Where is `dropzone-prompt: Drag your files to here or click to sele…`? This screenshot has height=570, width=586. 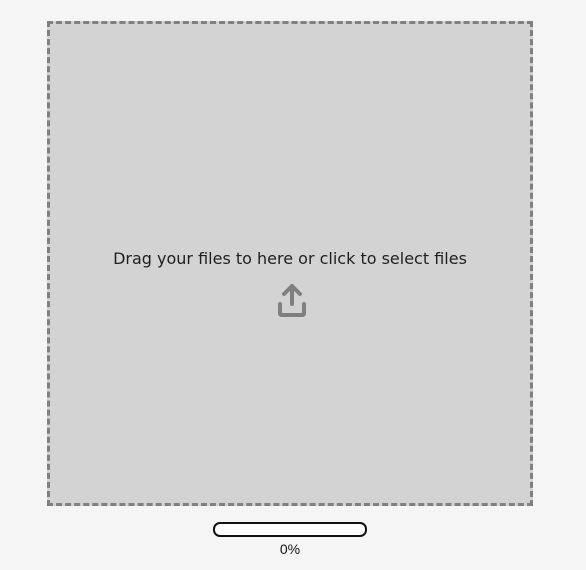
dropzone-prompt: Drag your files to here or click to sele… is located at coordinates (290, 258).